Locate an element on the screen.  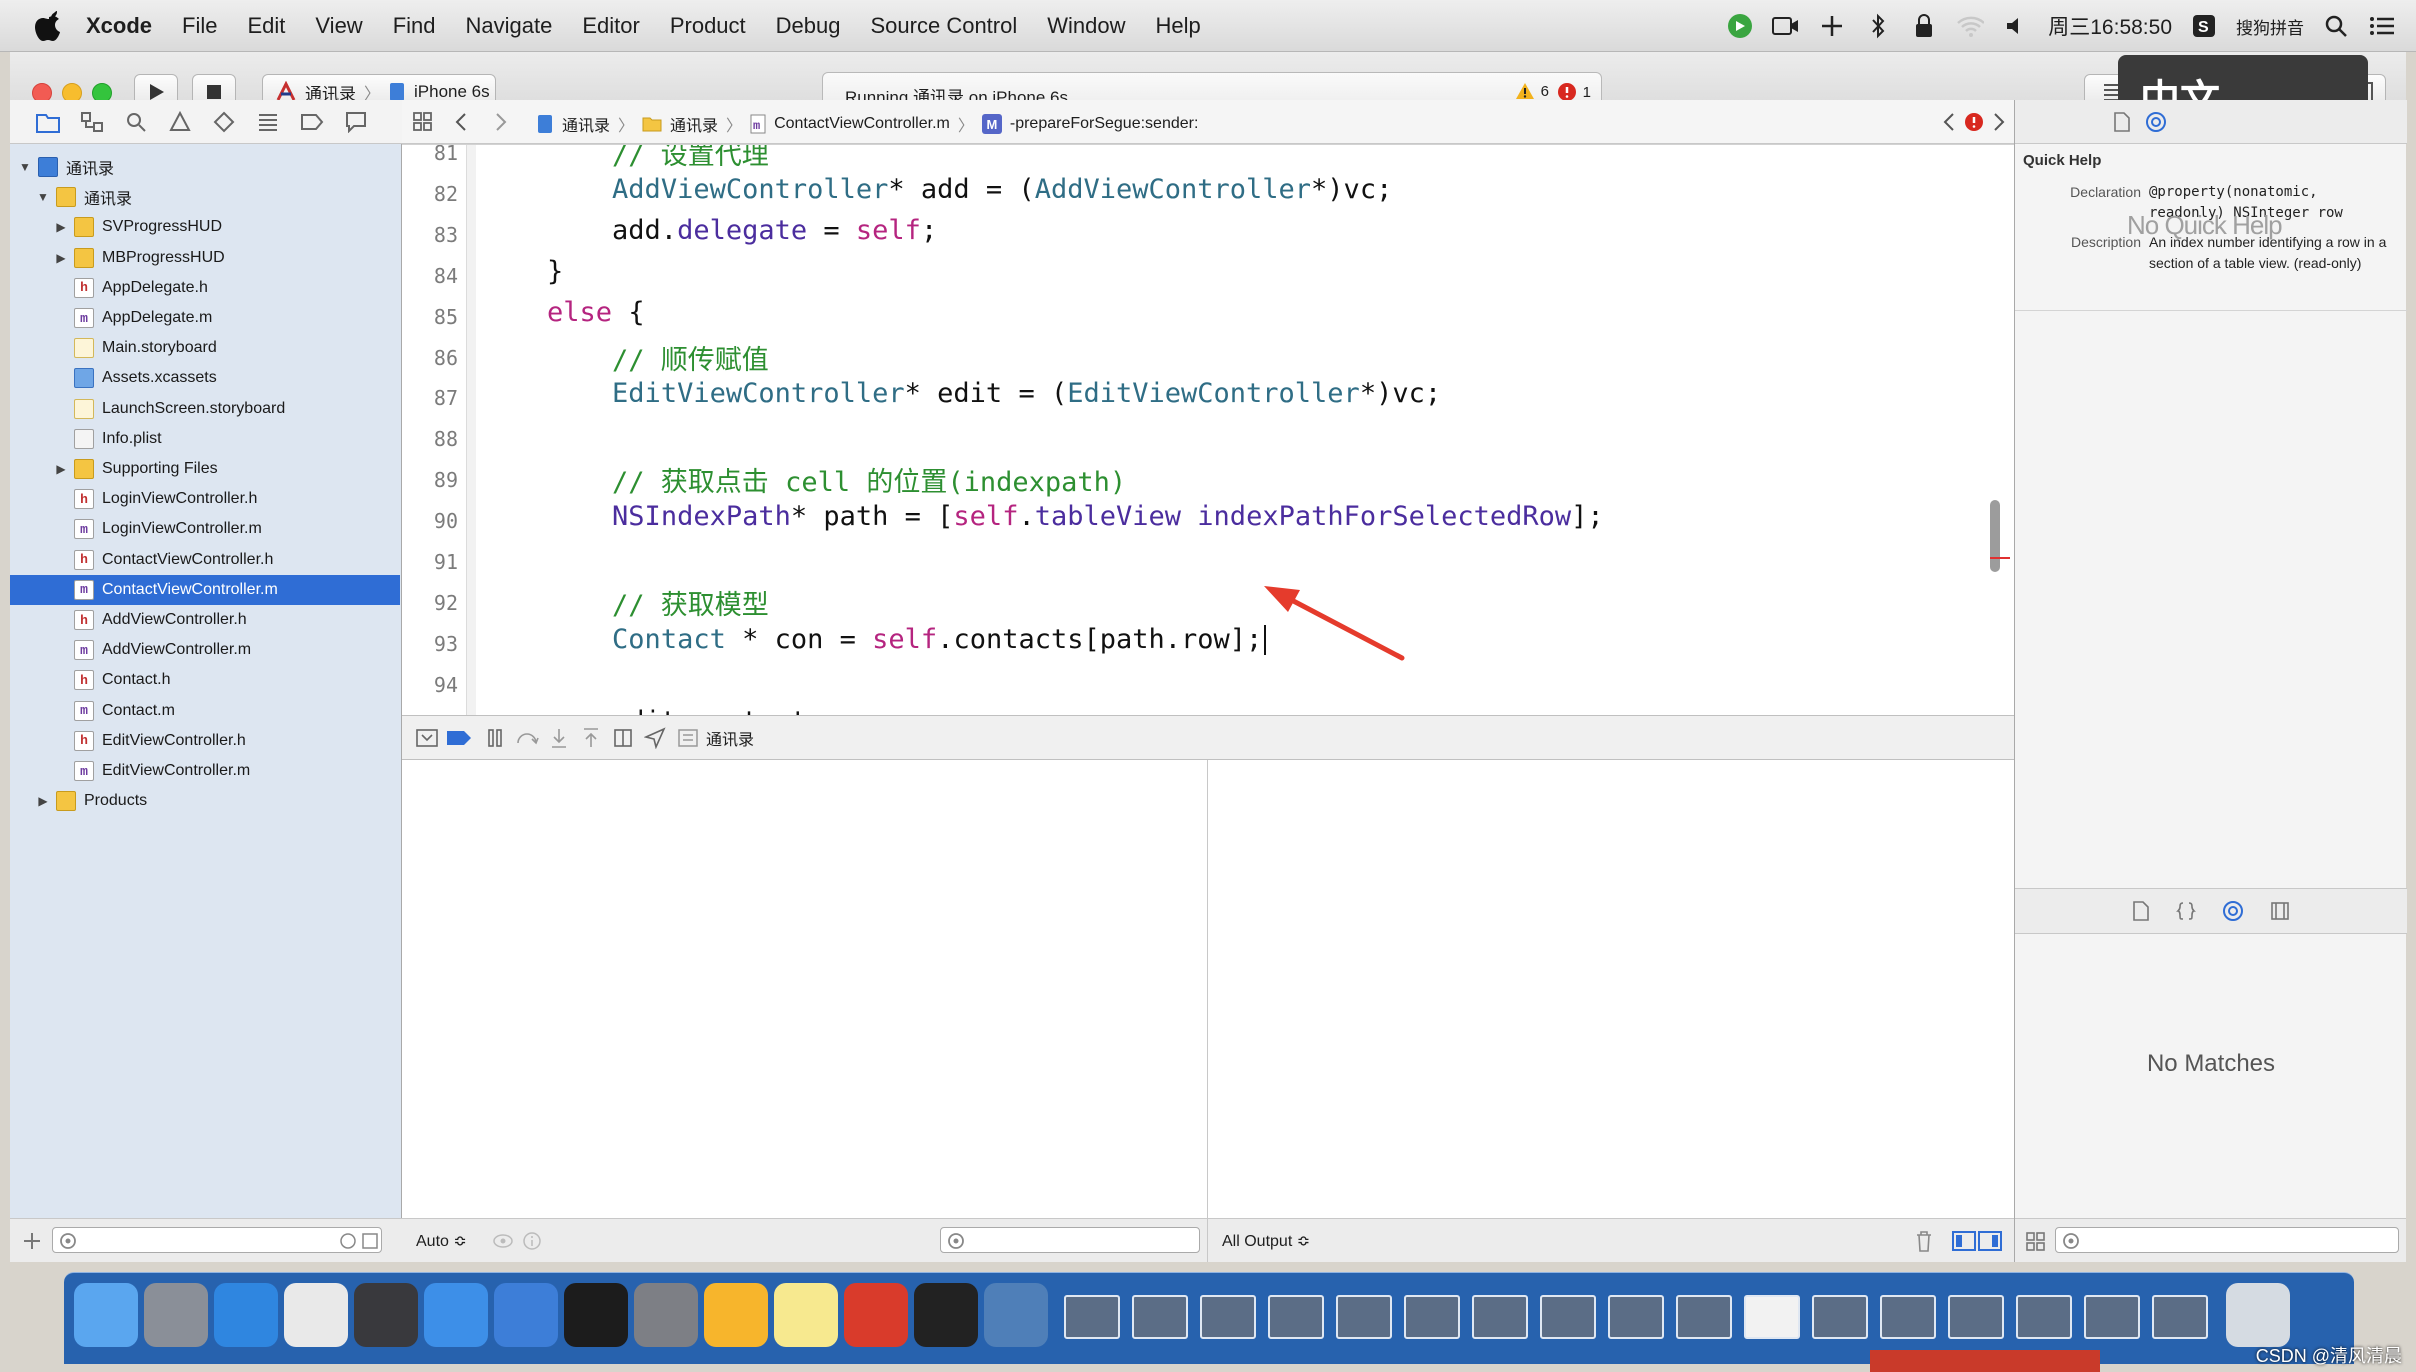
menu-file: File is located at coordinates (199, 26).